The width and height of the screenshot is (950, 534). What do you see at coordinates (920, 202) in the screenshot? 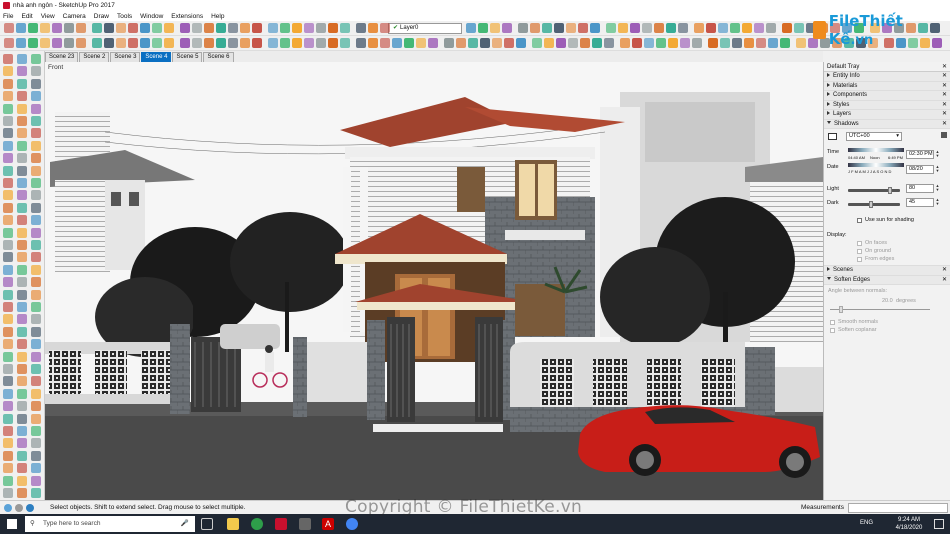
I see `dark-field: 45` at bounding box center [920, 202].